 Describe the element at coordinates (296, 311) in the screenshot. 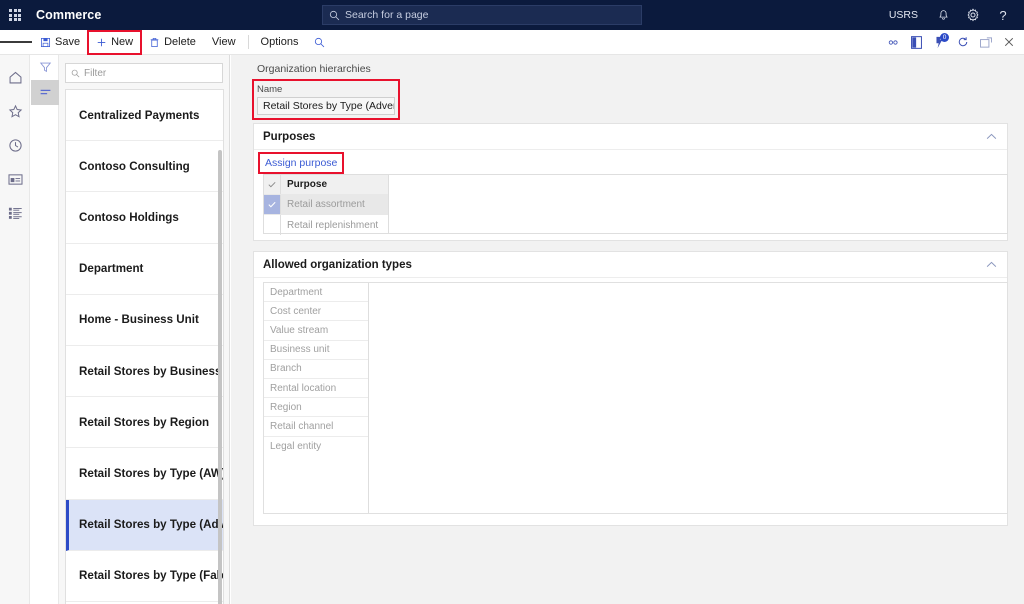

I see `allowed-org-type-label: Cost center` at that location.